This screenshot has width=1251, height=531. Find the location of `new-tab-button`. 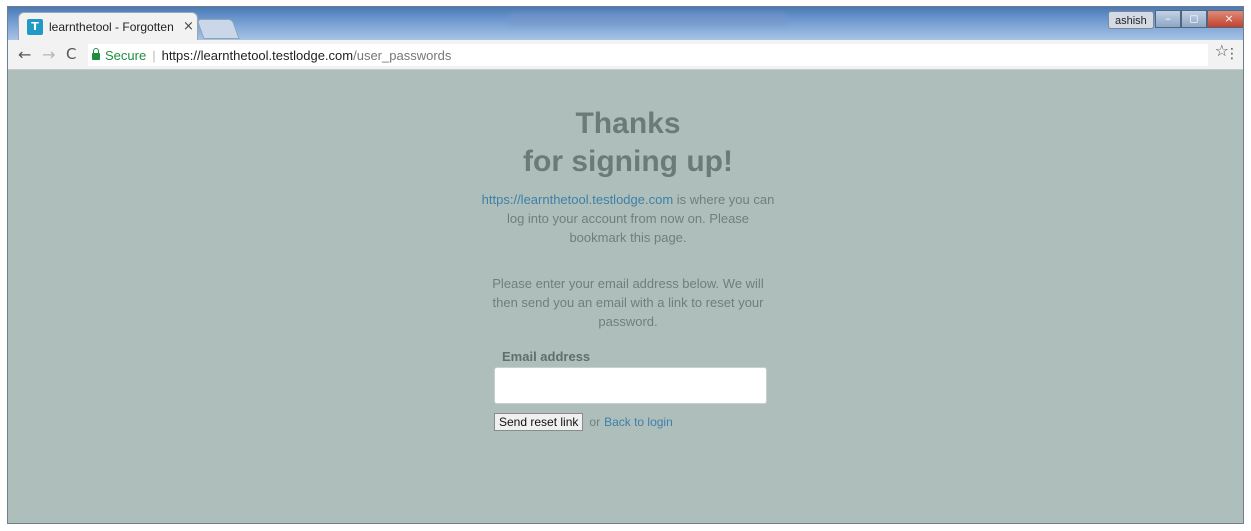

new-tab-button is located at coordinates (218, 29).